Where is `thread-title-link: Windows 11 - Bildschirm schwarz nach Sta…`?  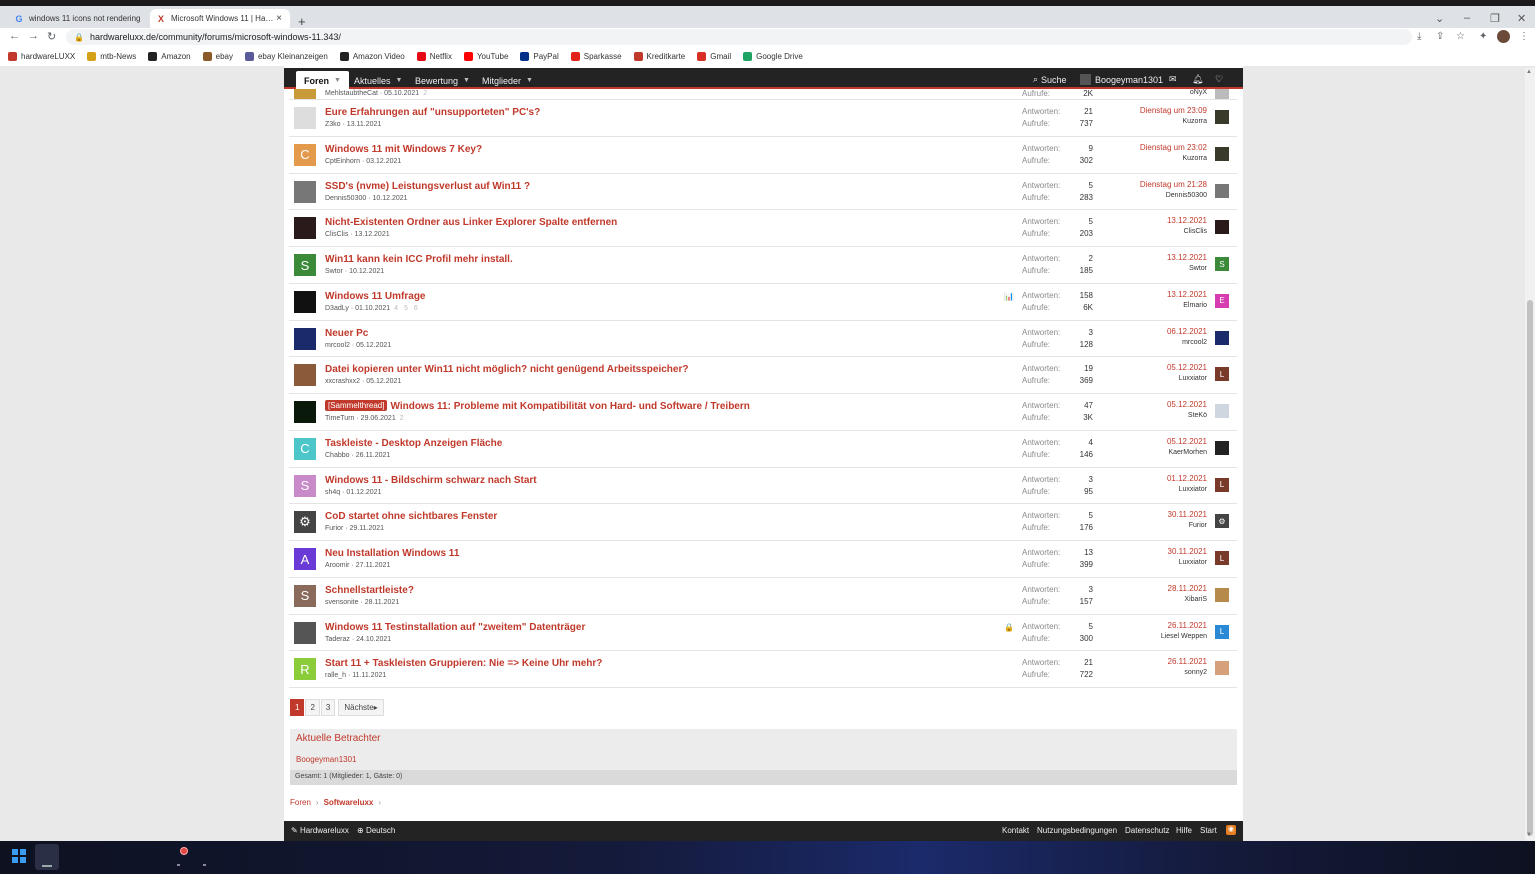 thread-title-link: Windows 11 - Bildschirm schwarz nach Sta… is located at coordinates (431, 480).